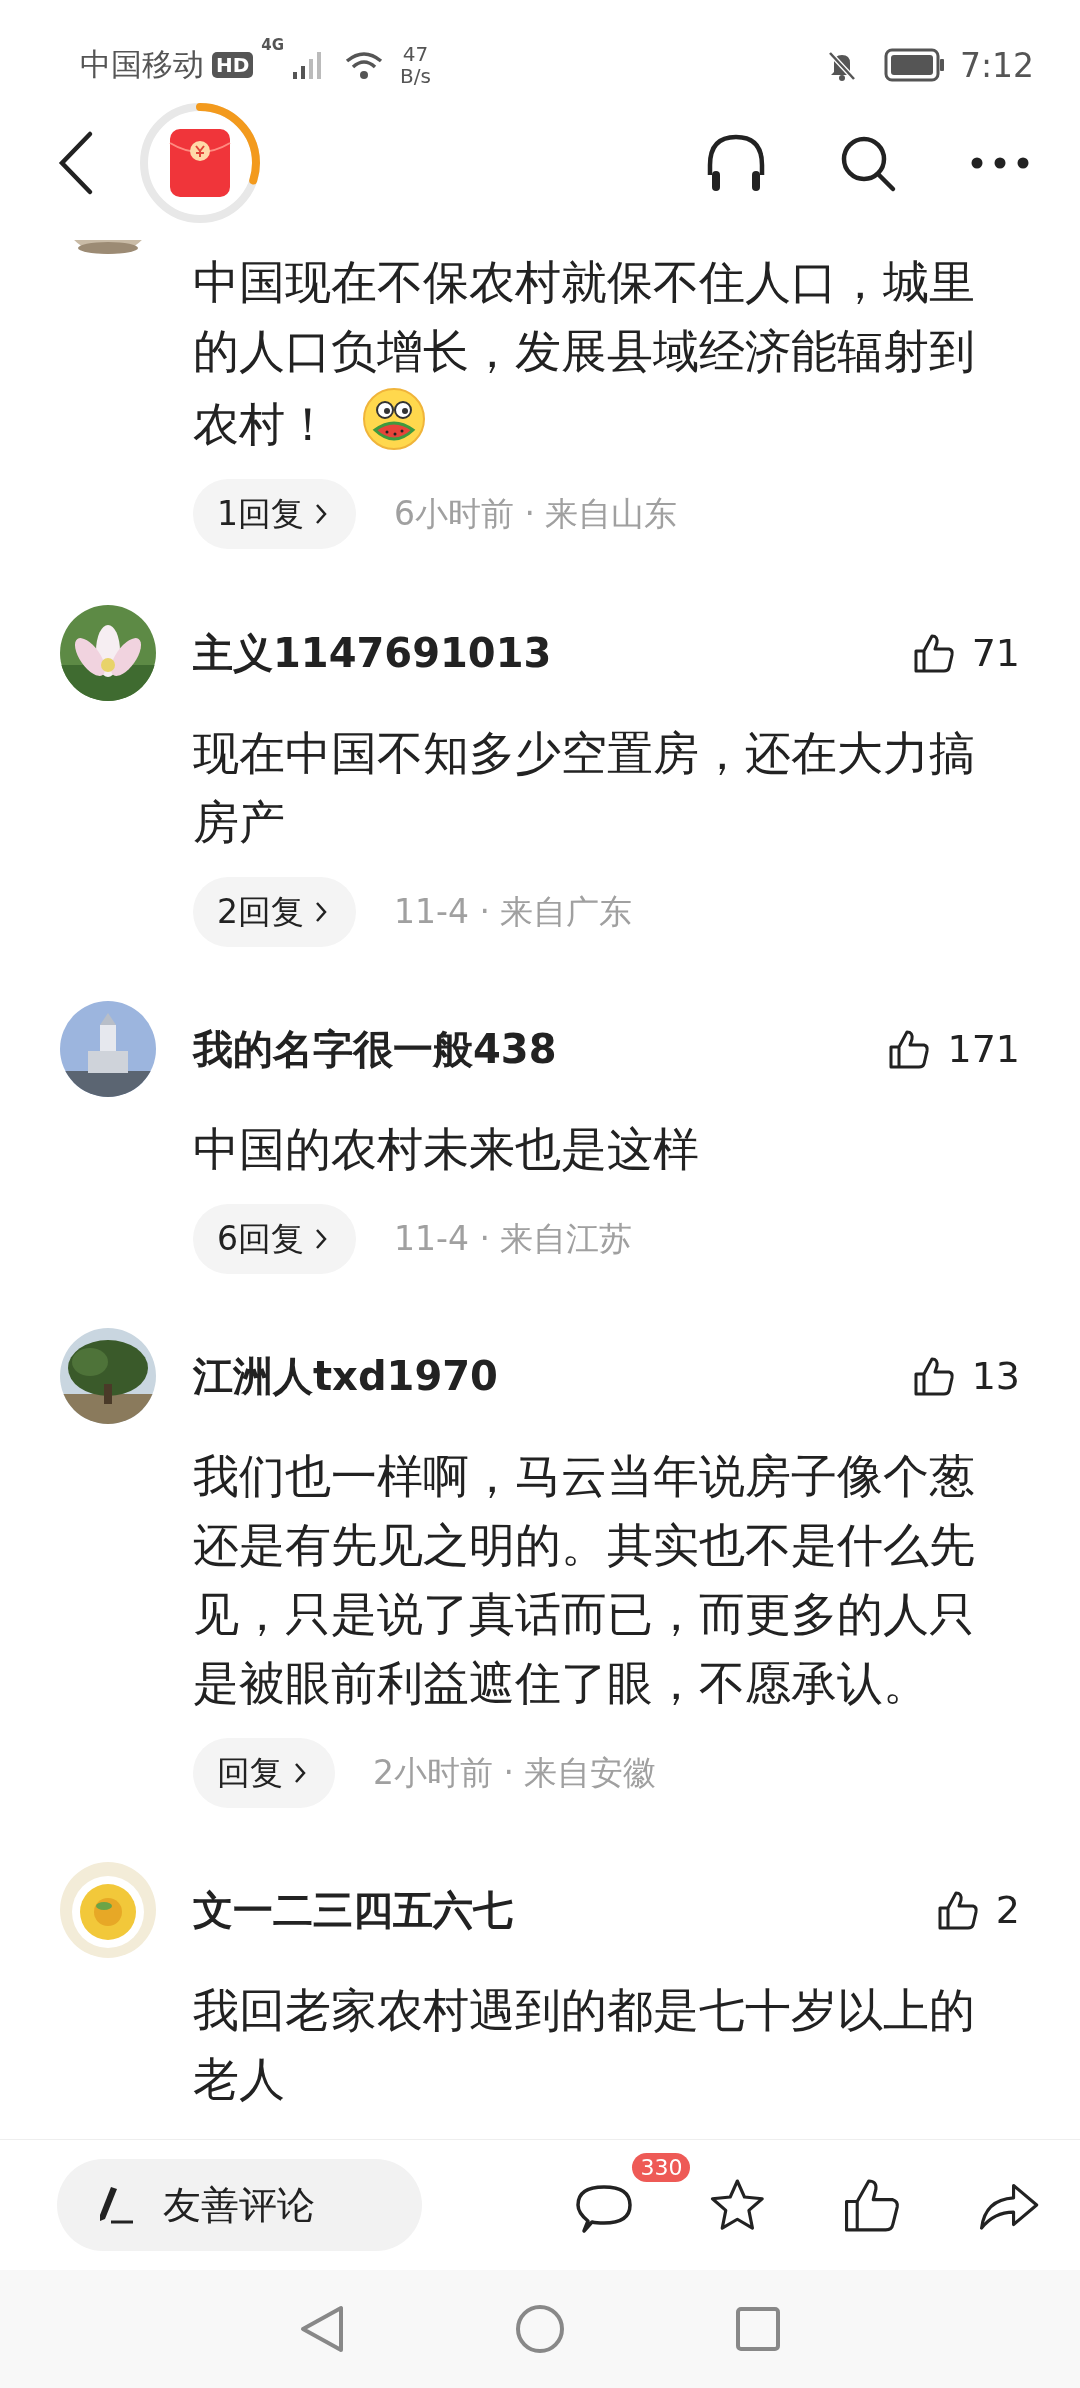 Image resolution: width=1080 pixels, height=2388 pixels. I want to click on user-name: 主义1147691013, so click(372, 653).